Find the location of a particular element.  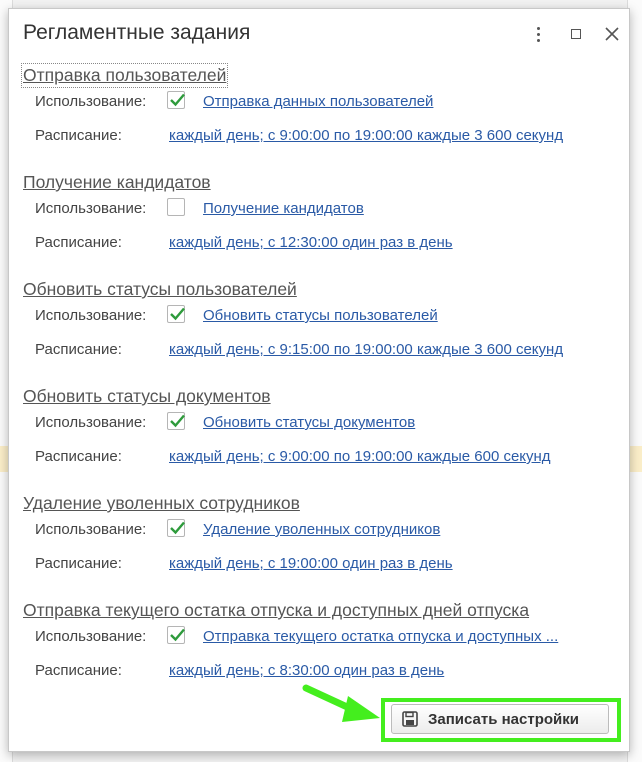

more-menu-icon is located at coordinates (538, 34).